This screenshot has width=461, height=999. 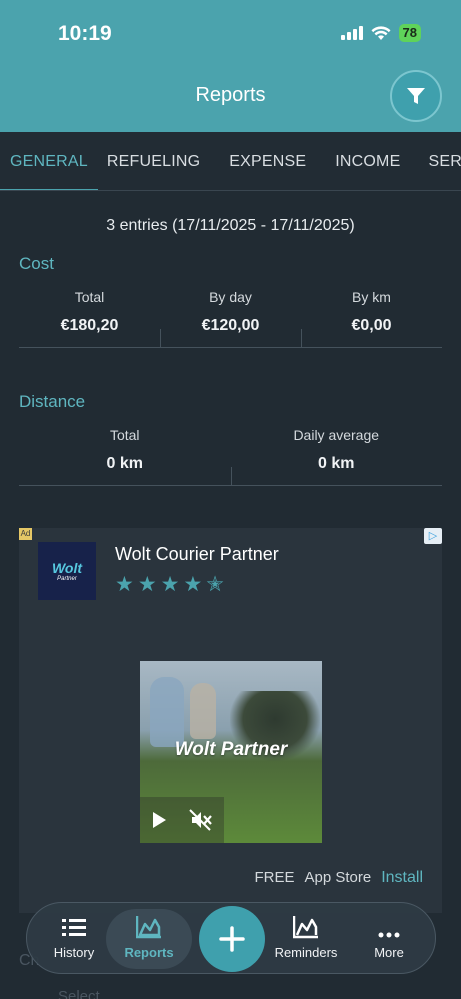 I want to click on advertiser-logo: Wolt Partner, so click(x=67, y=571).